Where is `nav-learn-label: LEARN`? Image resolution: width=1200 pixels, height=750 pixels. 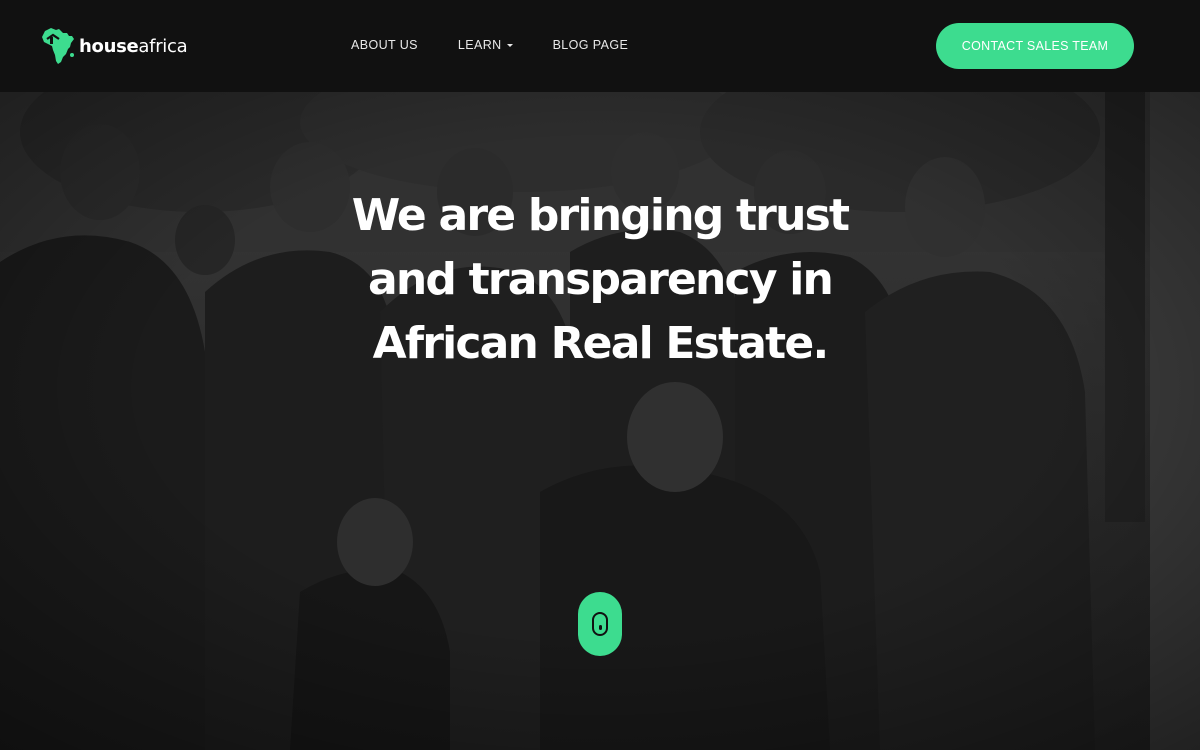 nav-learn-label: LEARN is located at coordinates (479, 45).